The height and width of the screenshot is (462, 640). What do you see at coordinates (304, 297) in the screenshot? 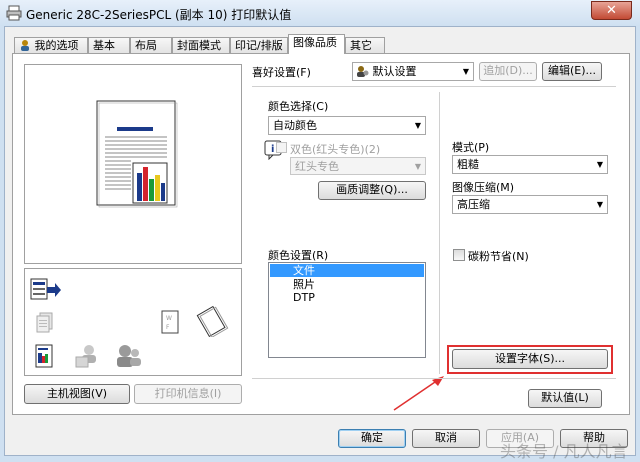
I see `list-item: DTP` at bounding box center [304, 297].